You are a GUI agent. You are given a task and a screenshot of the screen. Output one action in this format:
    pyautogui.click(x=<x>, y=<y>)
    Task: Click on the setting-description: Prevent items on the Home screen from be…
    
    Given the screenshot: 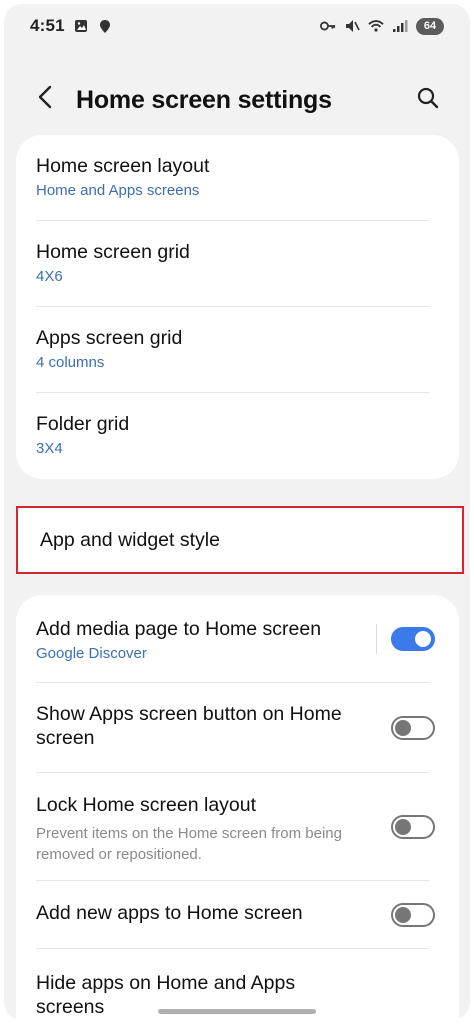 What is the action you would take?
    pyautogui.click(x=189, y=844)
    